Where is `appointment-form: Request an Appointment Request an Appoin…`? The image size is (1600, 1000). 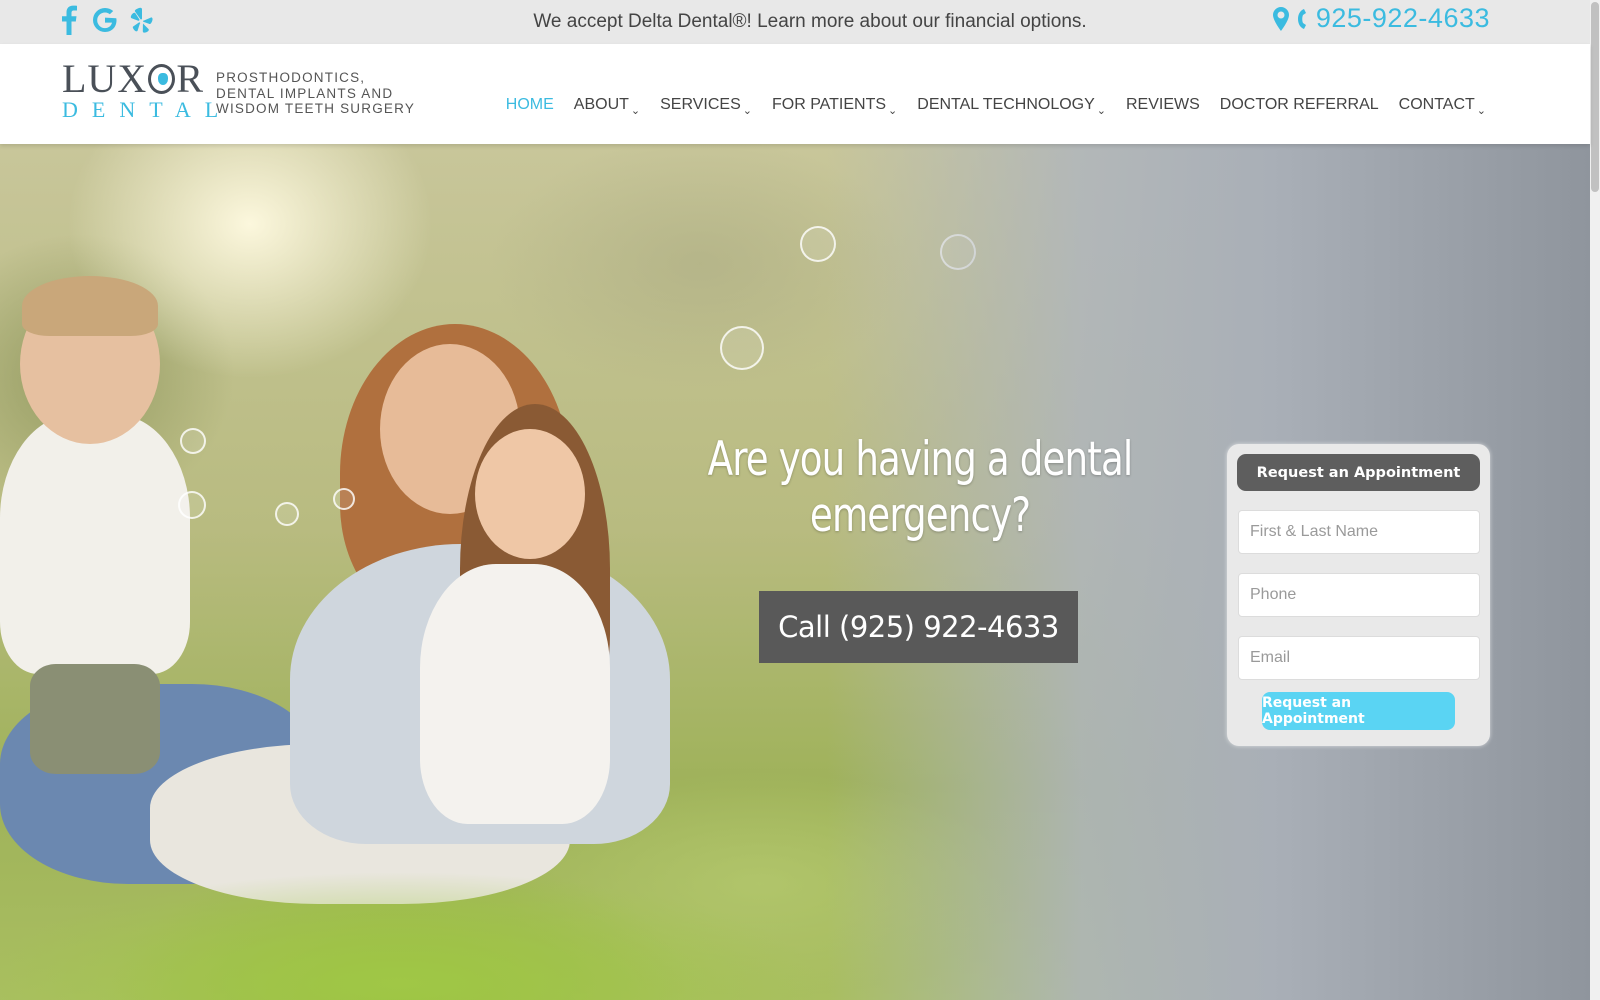 appointment-form: Request an Appointment Request an Appoin… is located at coordinates (1358, 595).